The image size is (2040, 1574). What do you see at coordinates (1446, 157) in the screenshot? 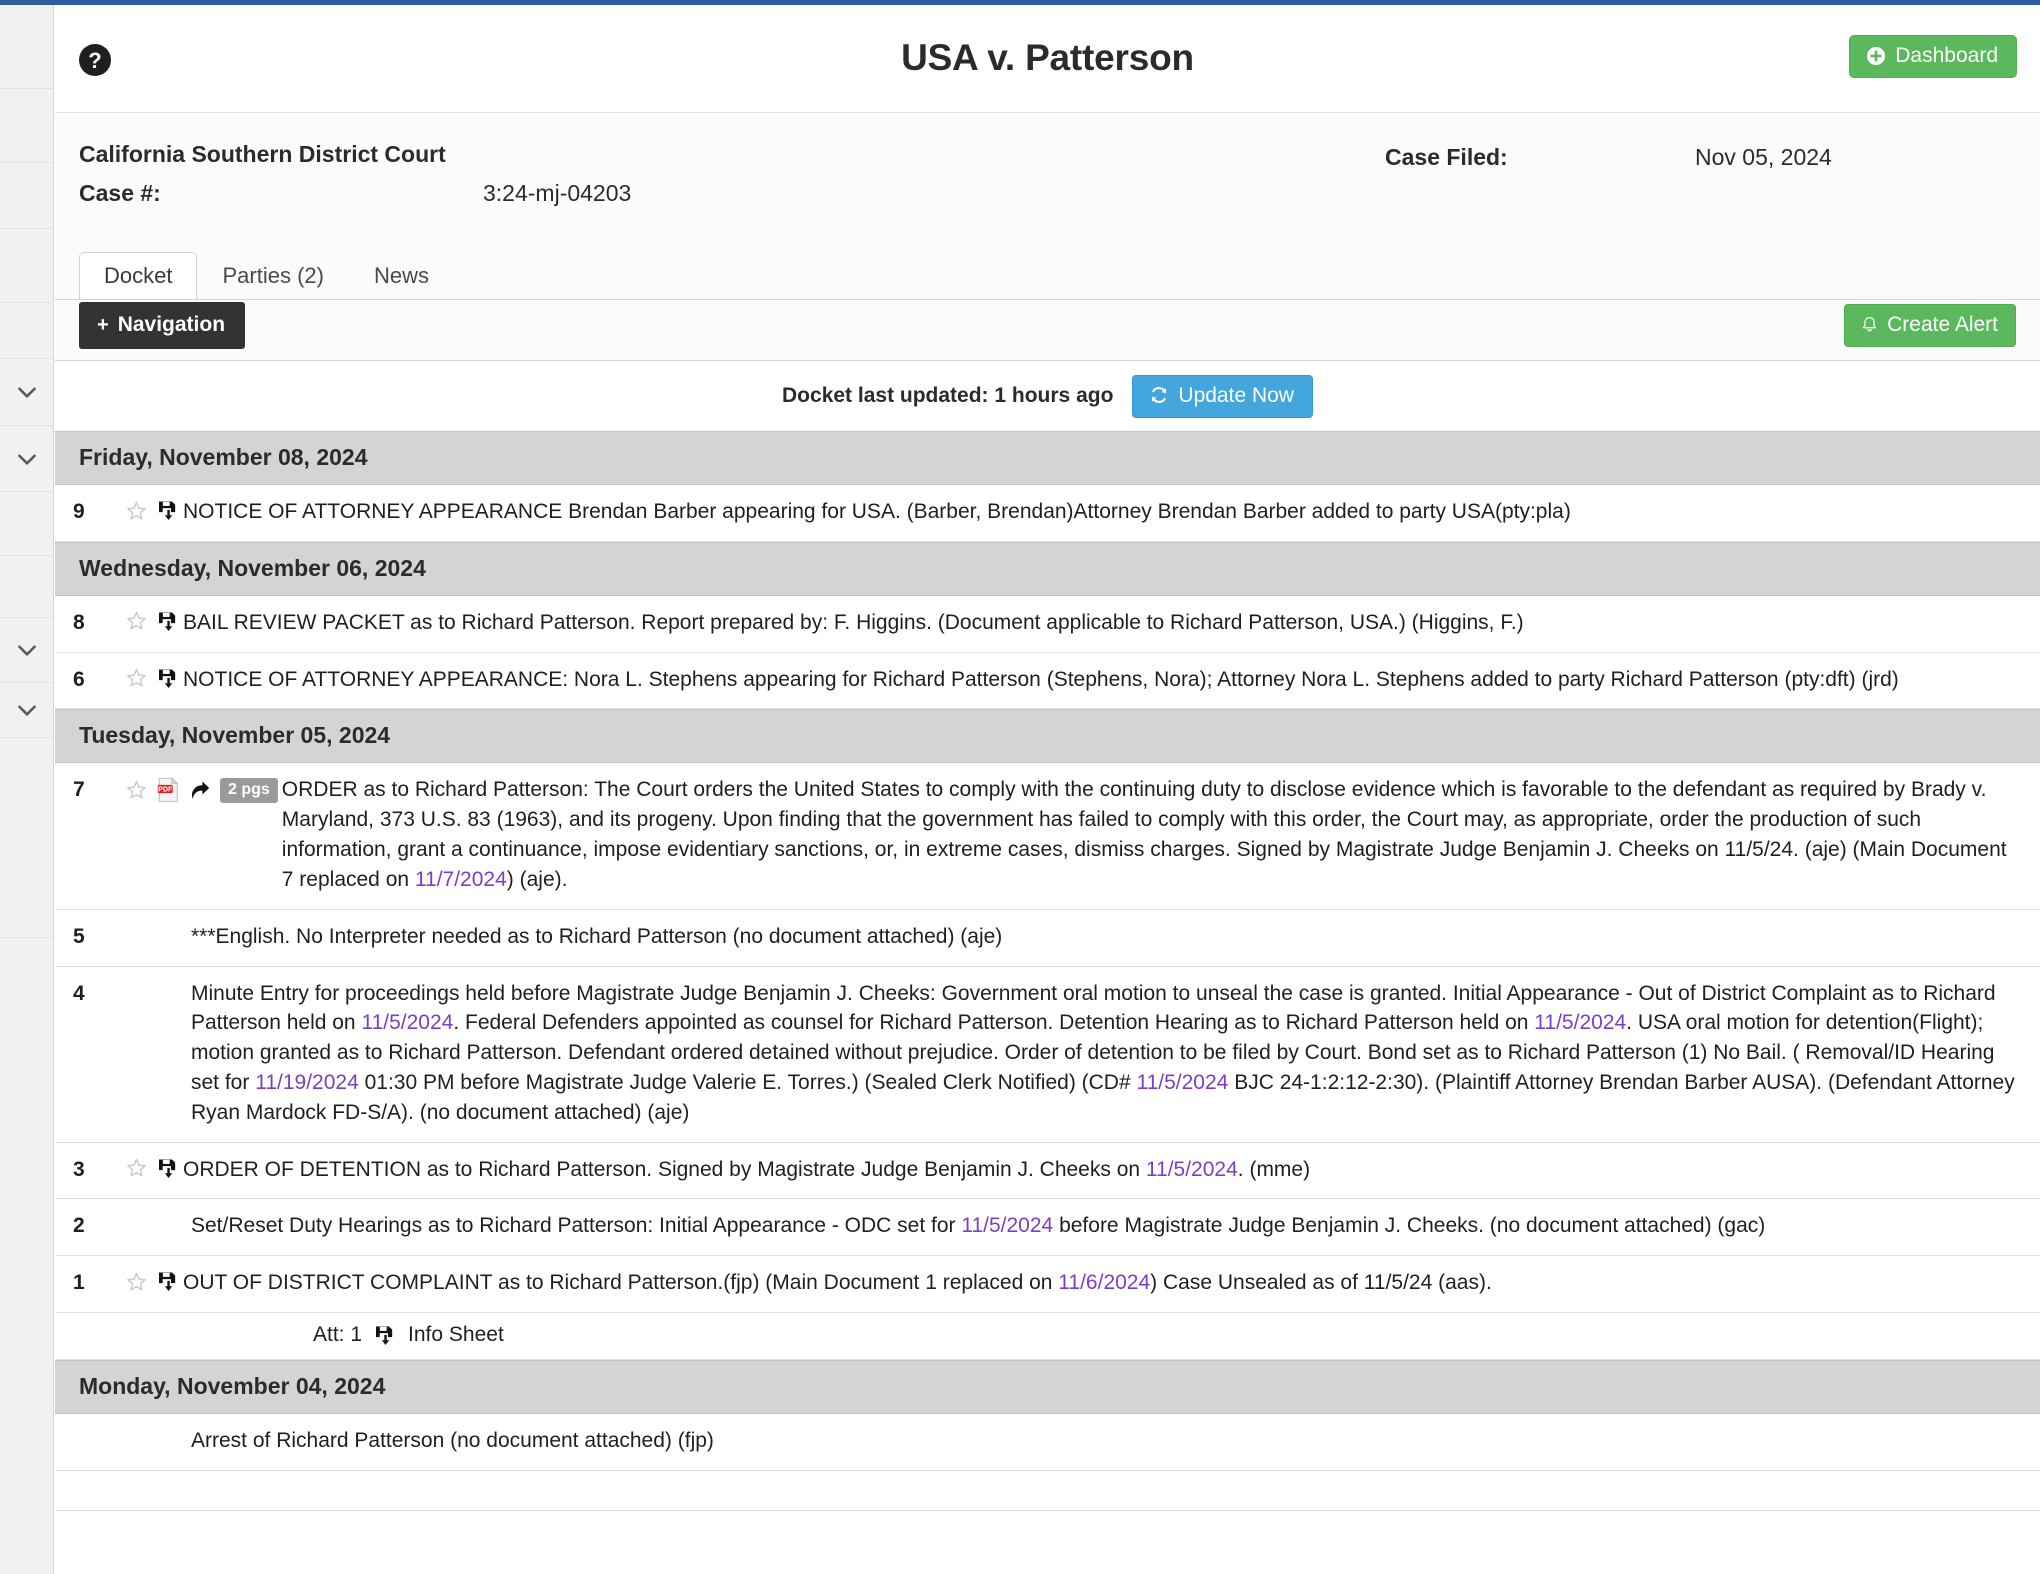
I see `case-filed-label: Case Filed:` at bounding box center [1446, 157].